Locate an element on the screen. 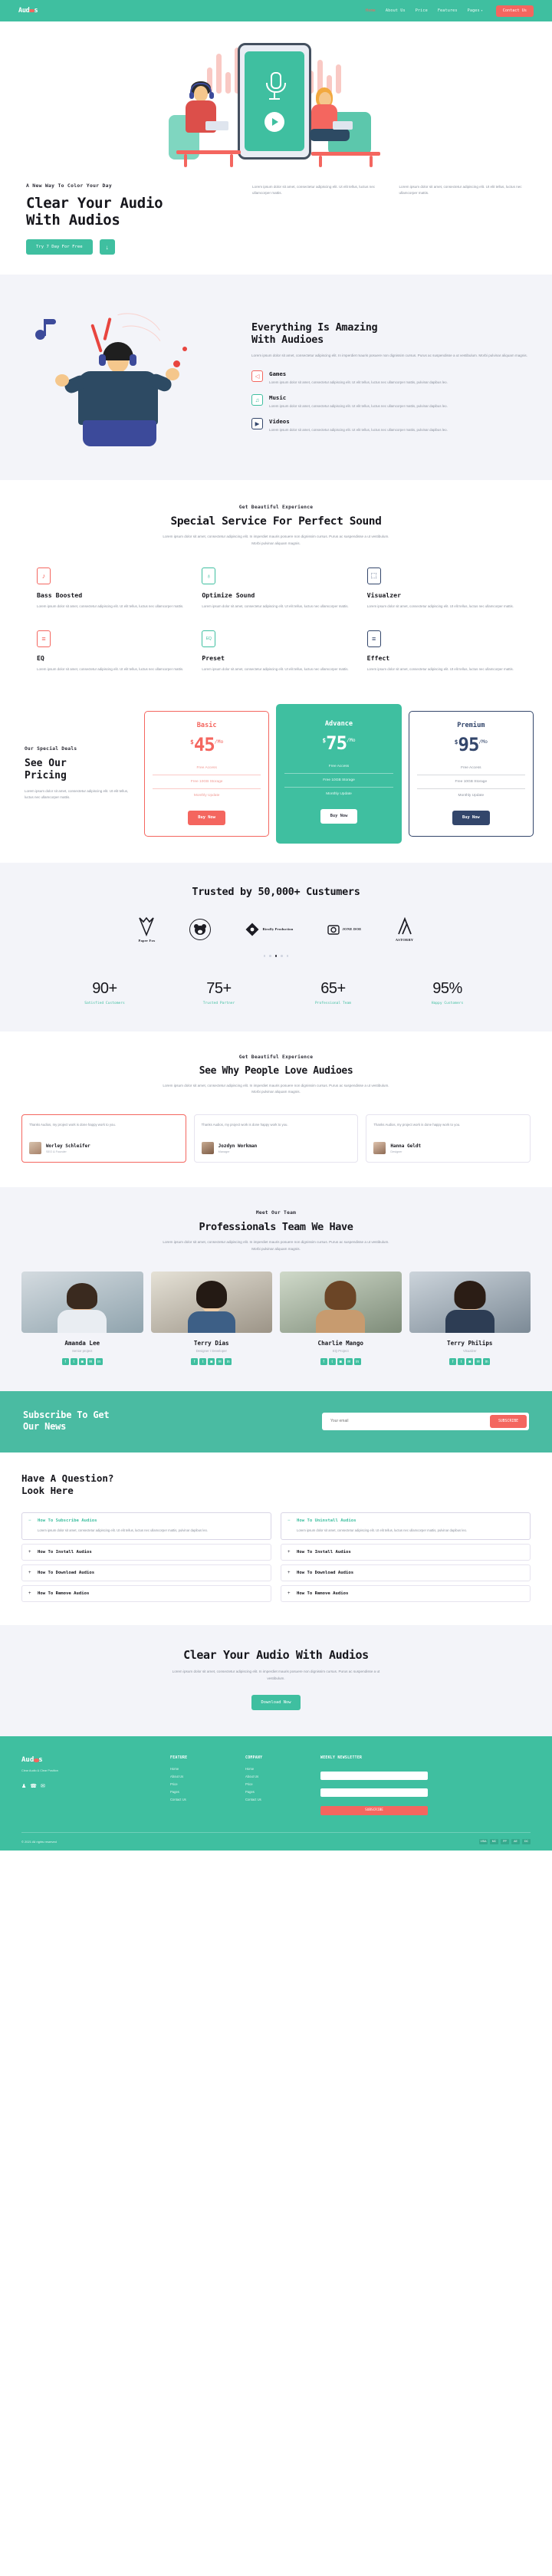 This screenshot has height=2576, width=552. stat-label: Satisfied Customers is located at coordinates (105, 1003).